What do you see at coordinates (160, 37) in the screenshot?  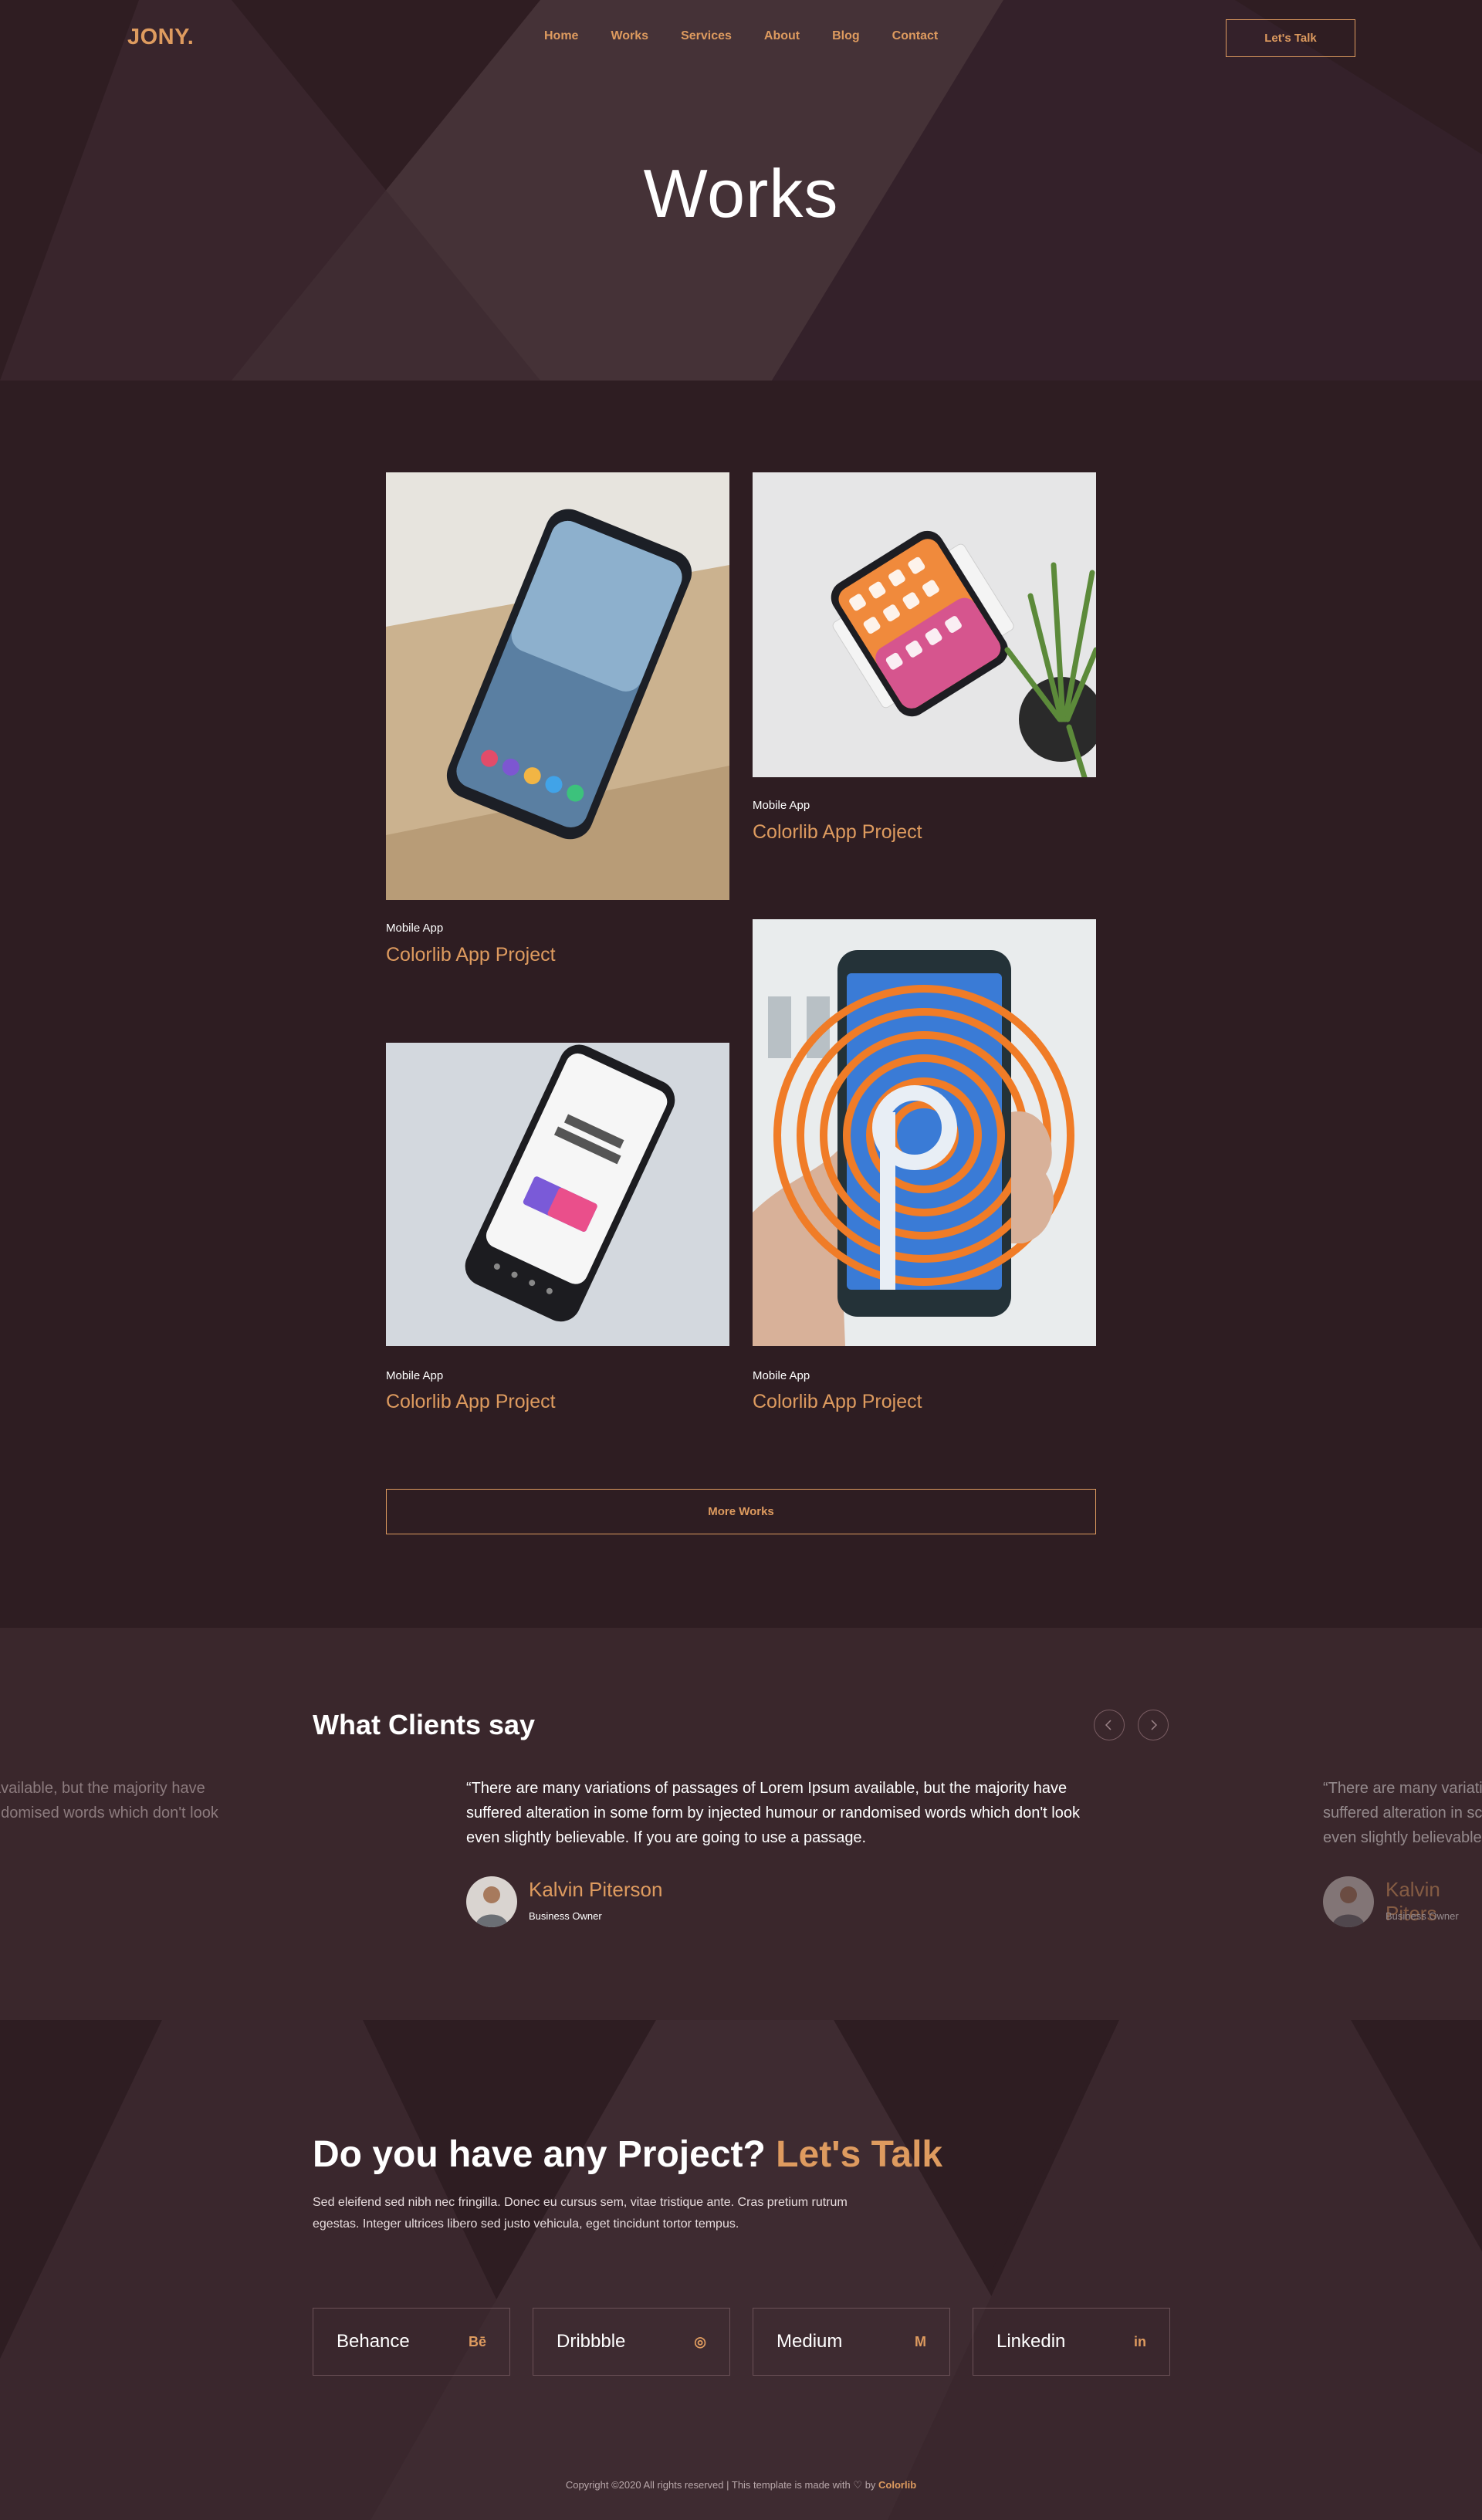 I see `brand-logo: JONY.` at bounding box center [160, 37].